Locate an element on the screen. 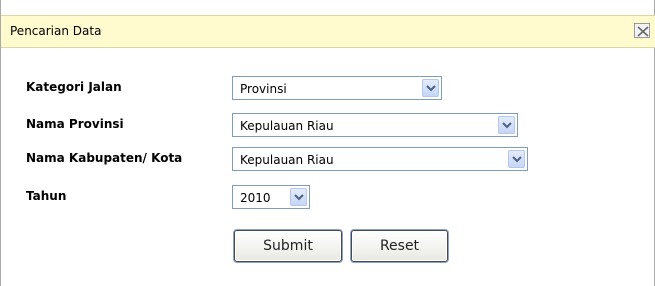 The image size is (655, 286). submit-button: Submit is located at coordinates (288, 246).